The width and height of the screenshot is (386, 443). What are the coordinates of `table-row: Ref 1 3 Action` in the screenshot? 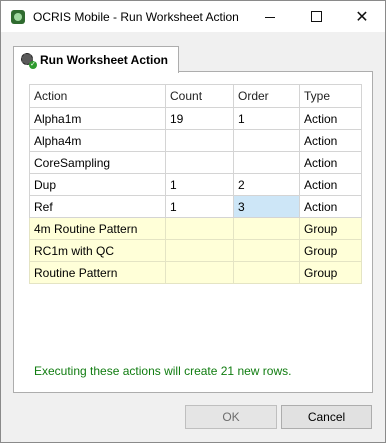 It's located at (195, 206).